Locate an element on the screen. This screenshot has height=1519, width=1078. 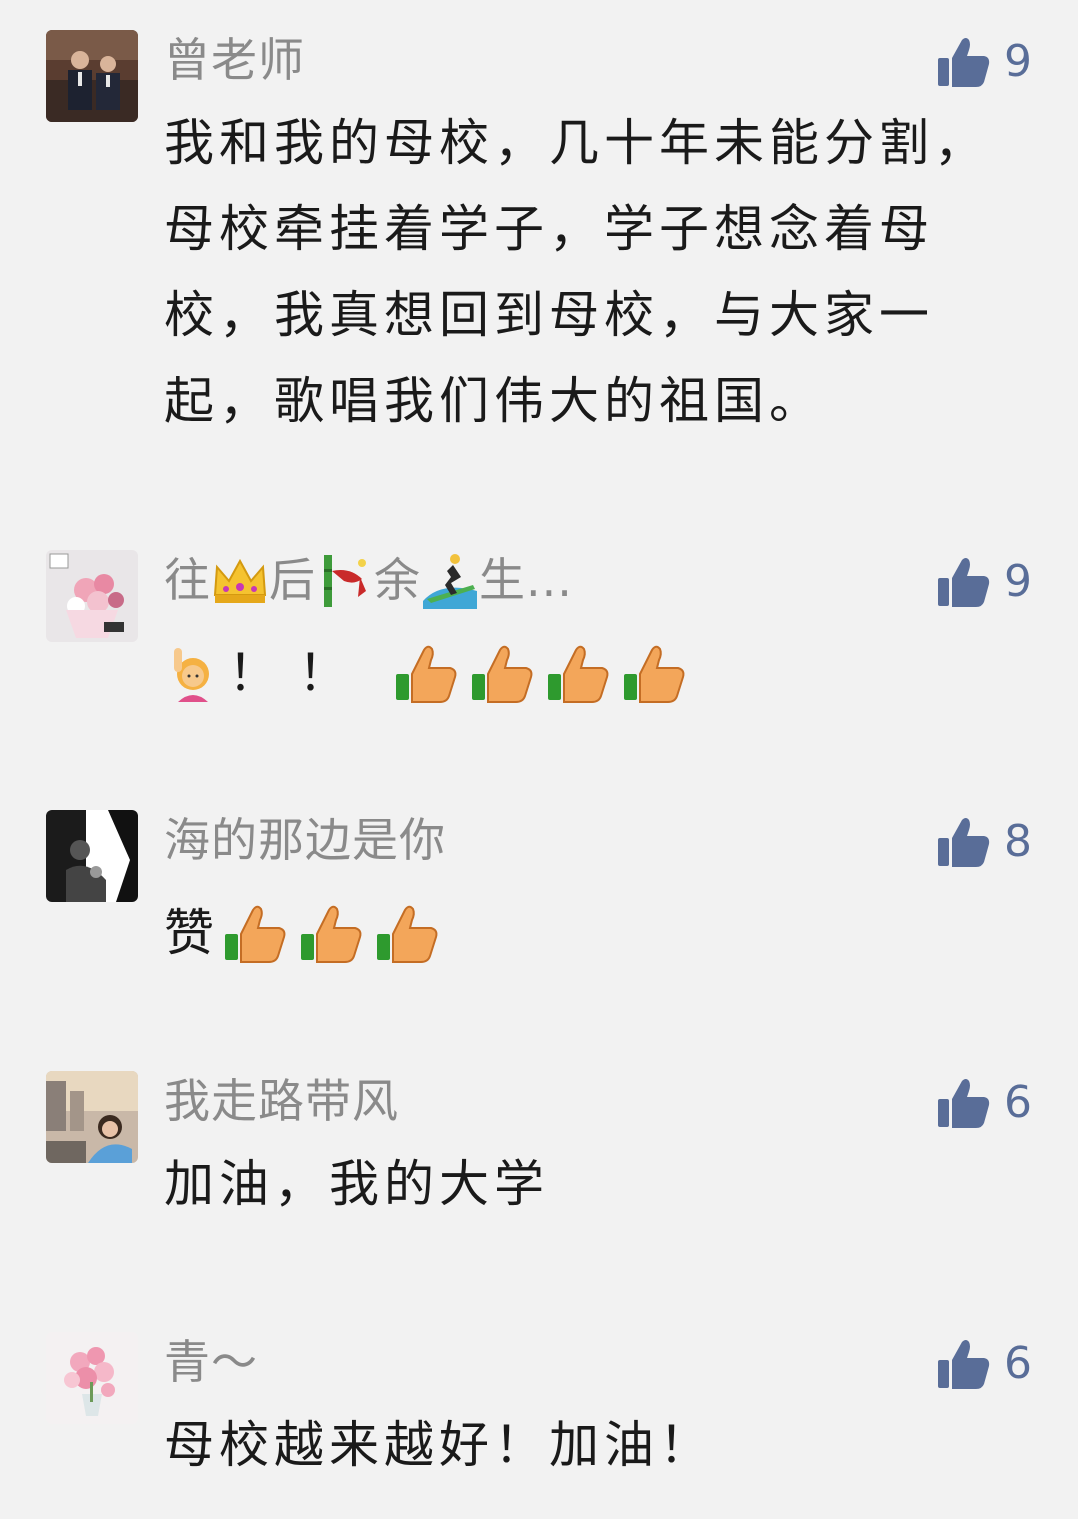
nickname: 曾老师 is located at coordinates (444, 60).